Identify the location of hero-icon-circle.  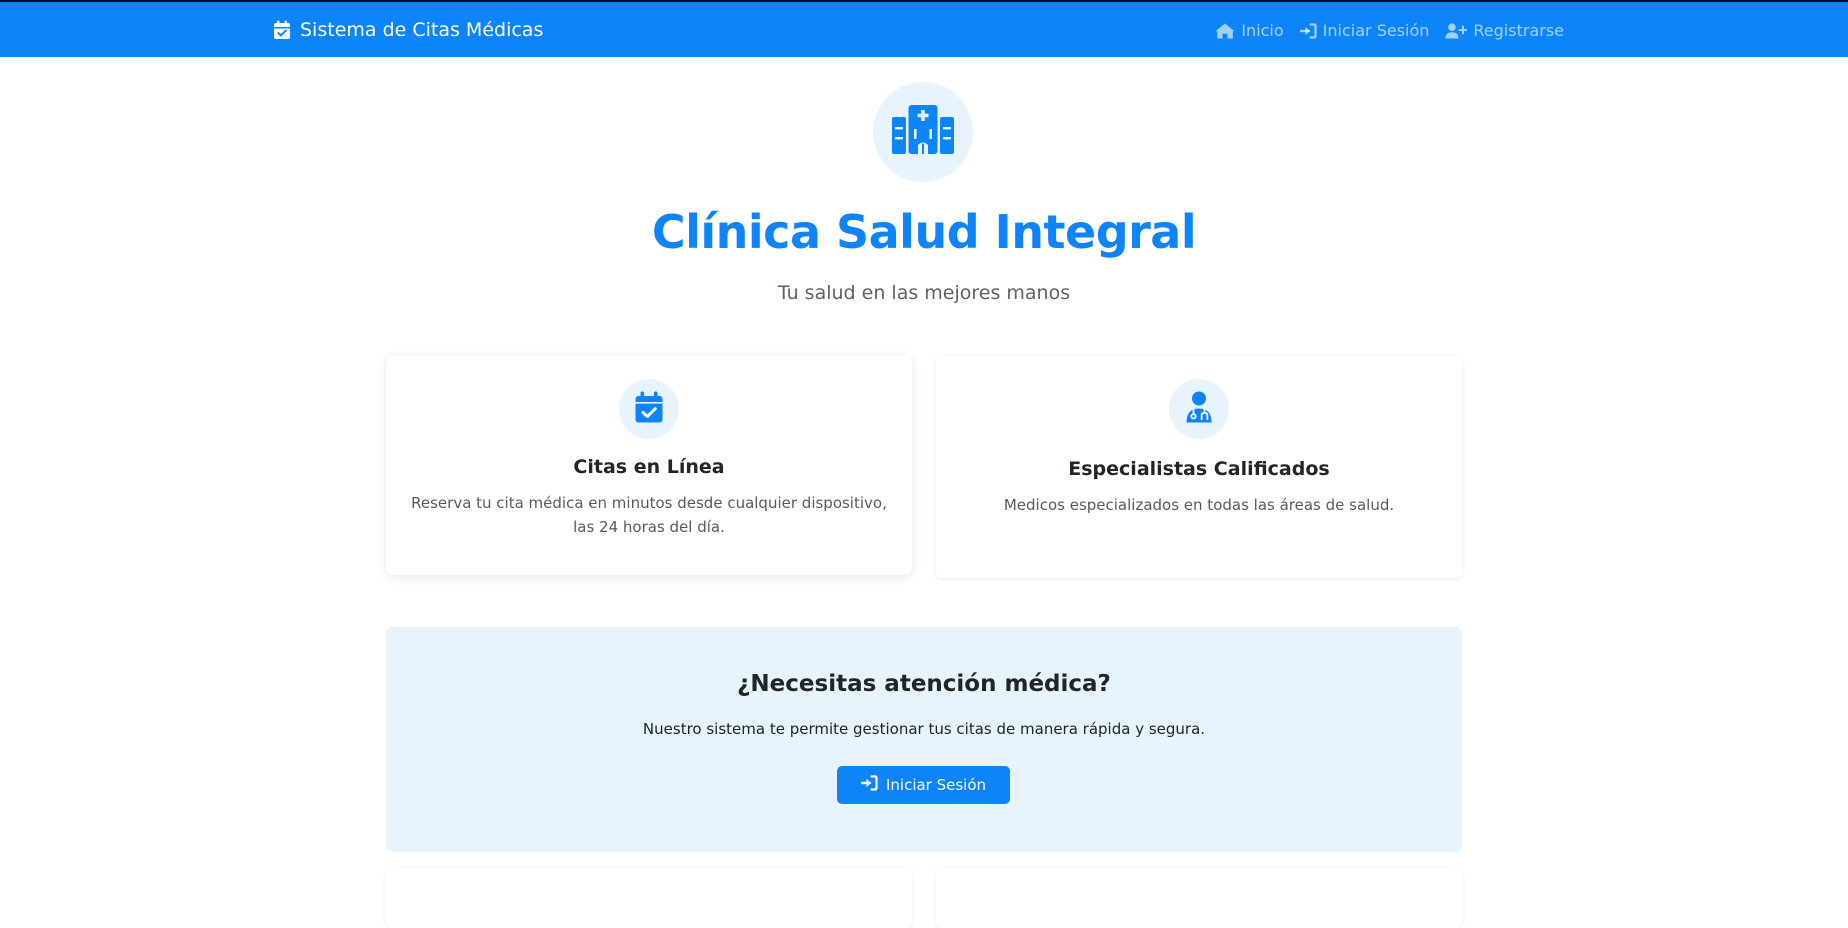
(923, 132).